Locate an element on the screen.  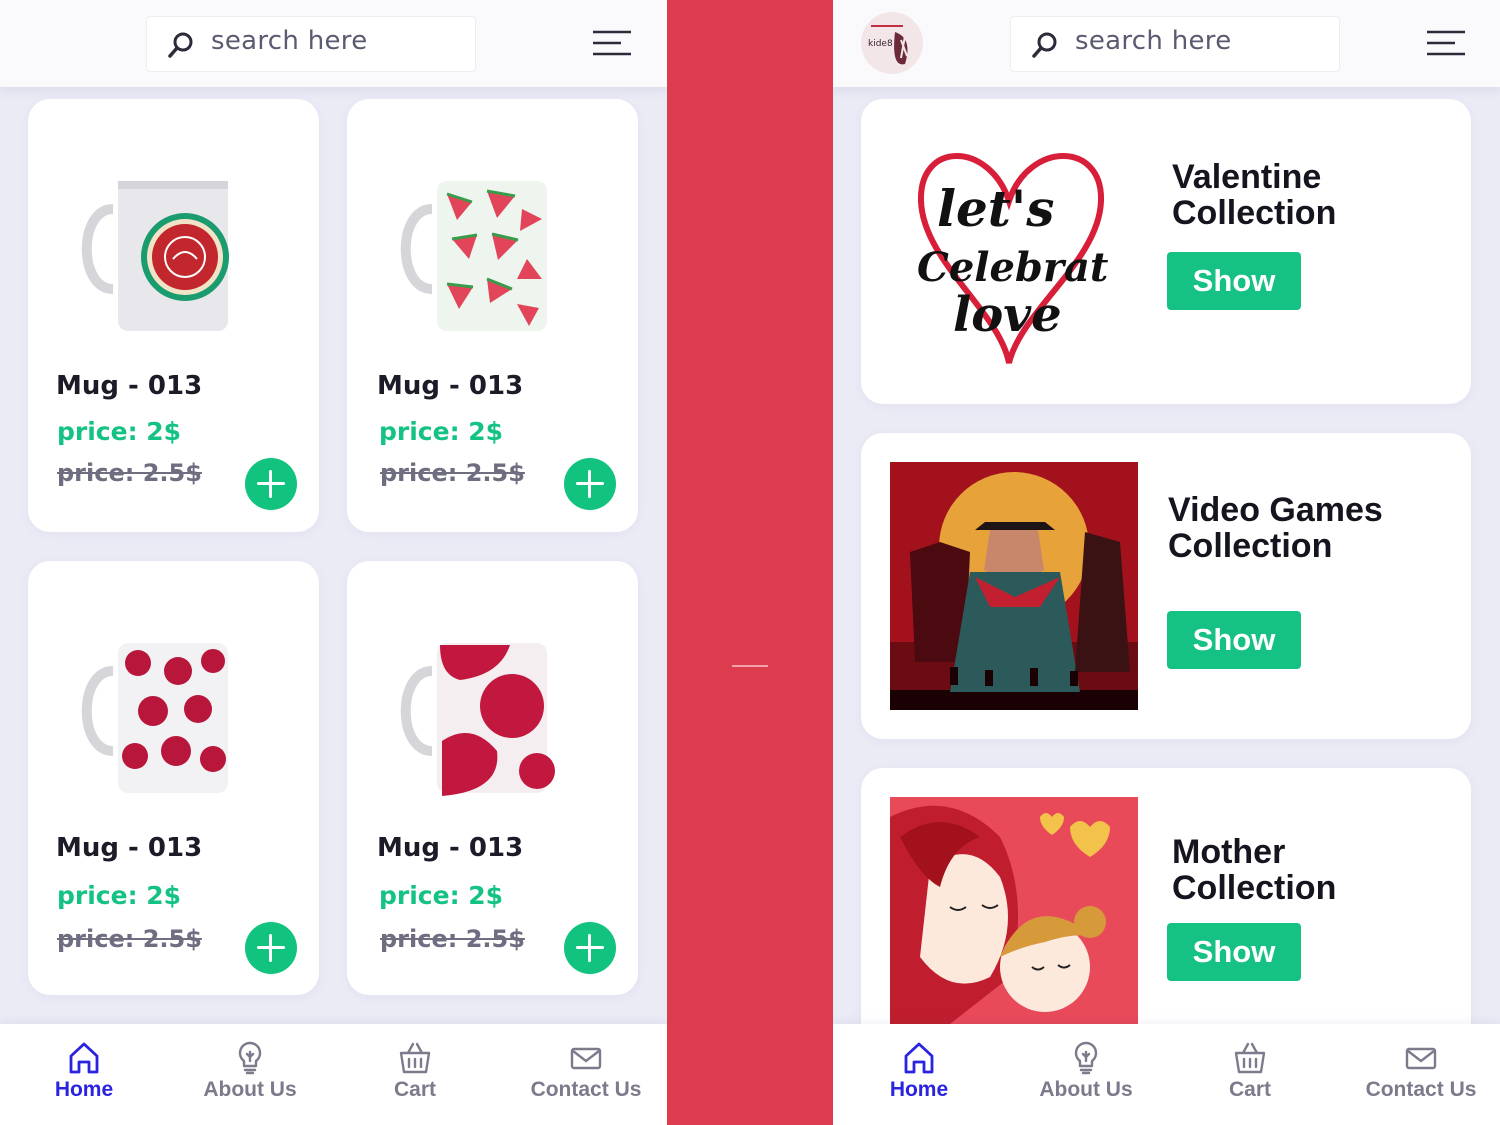
collection-title: Video Games Collection is located at coordinates (1275, 528).